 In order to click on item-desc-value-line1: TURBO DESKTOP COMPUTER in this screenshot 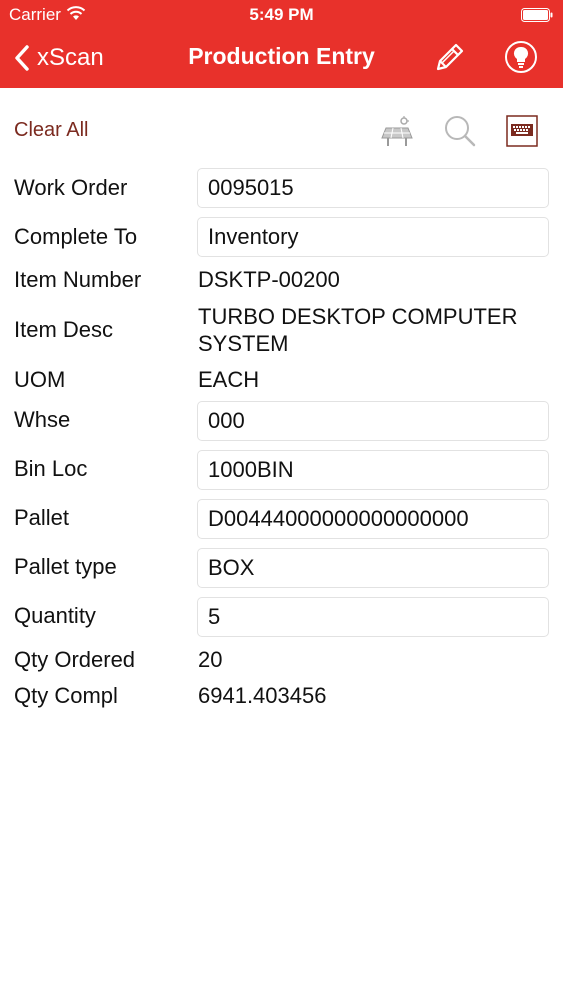, I will do `click(358, 316)`.